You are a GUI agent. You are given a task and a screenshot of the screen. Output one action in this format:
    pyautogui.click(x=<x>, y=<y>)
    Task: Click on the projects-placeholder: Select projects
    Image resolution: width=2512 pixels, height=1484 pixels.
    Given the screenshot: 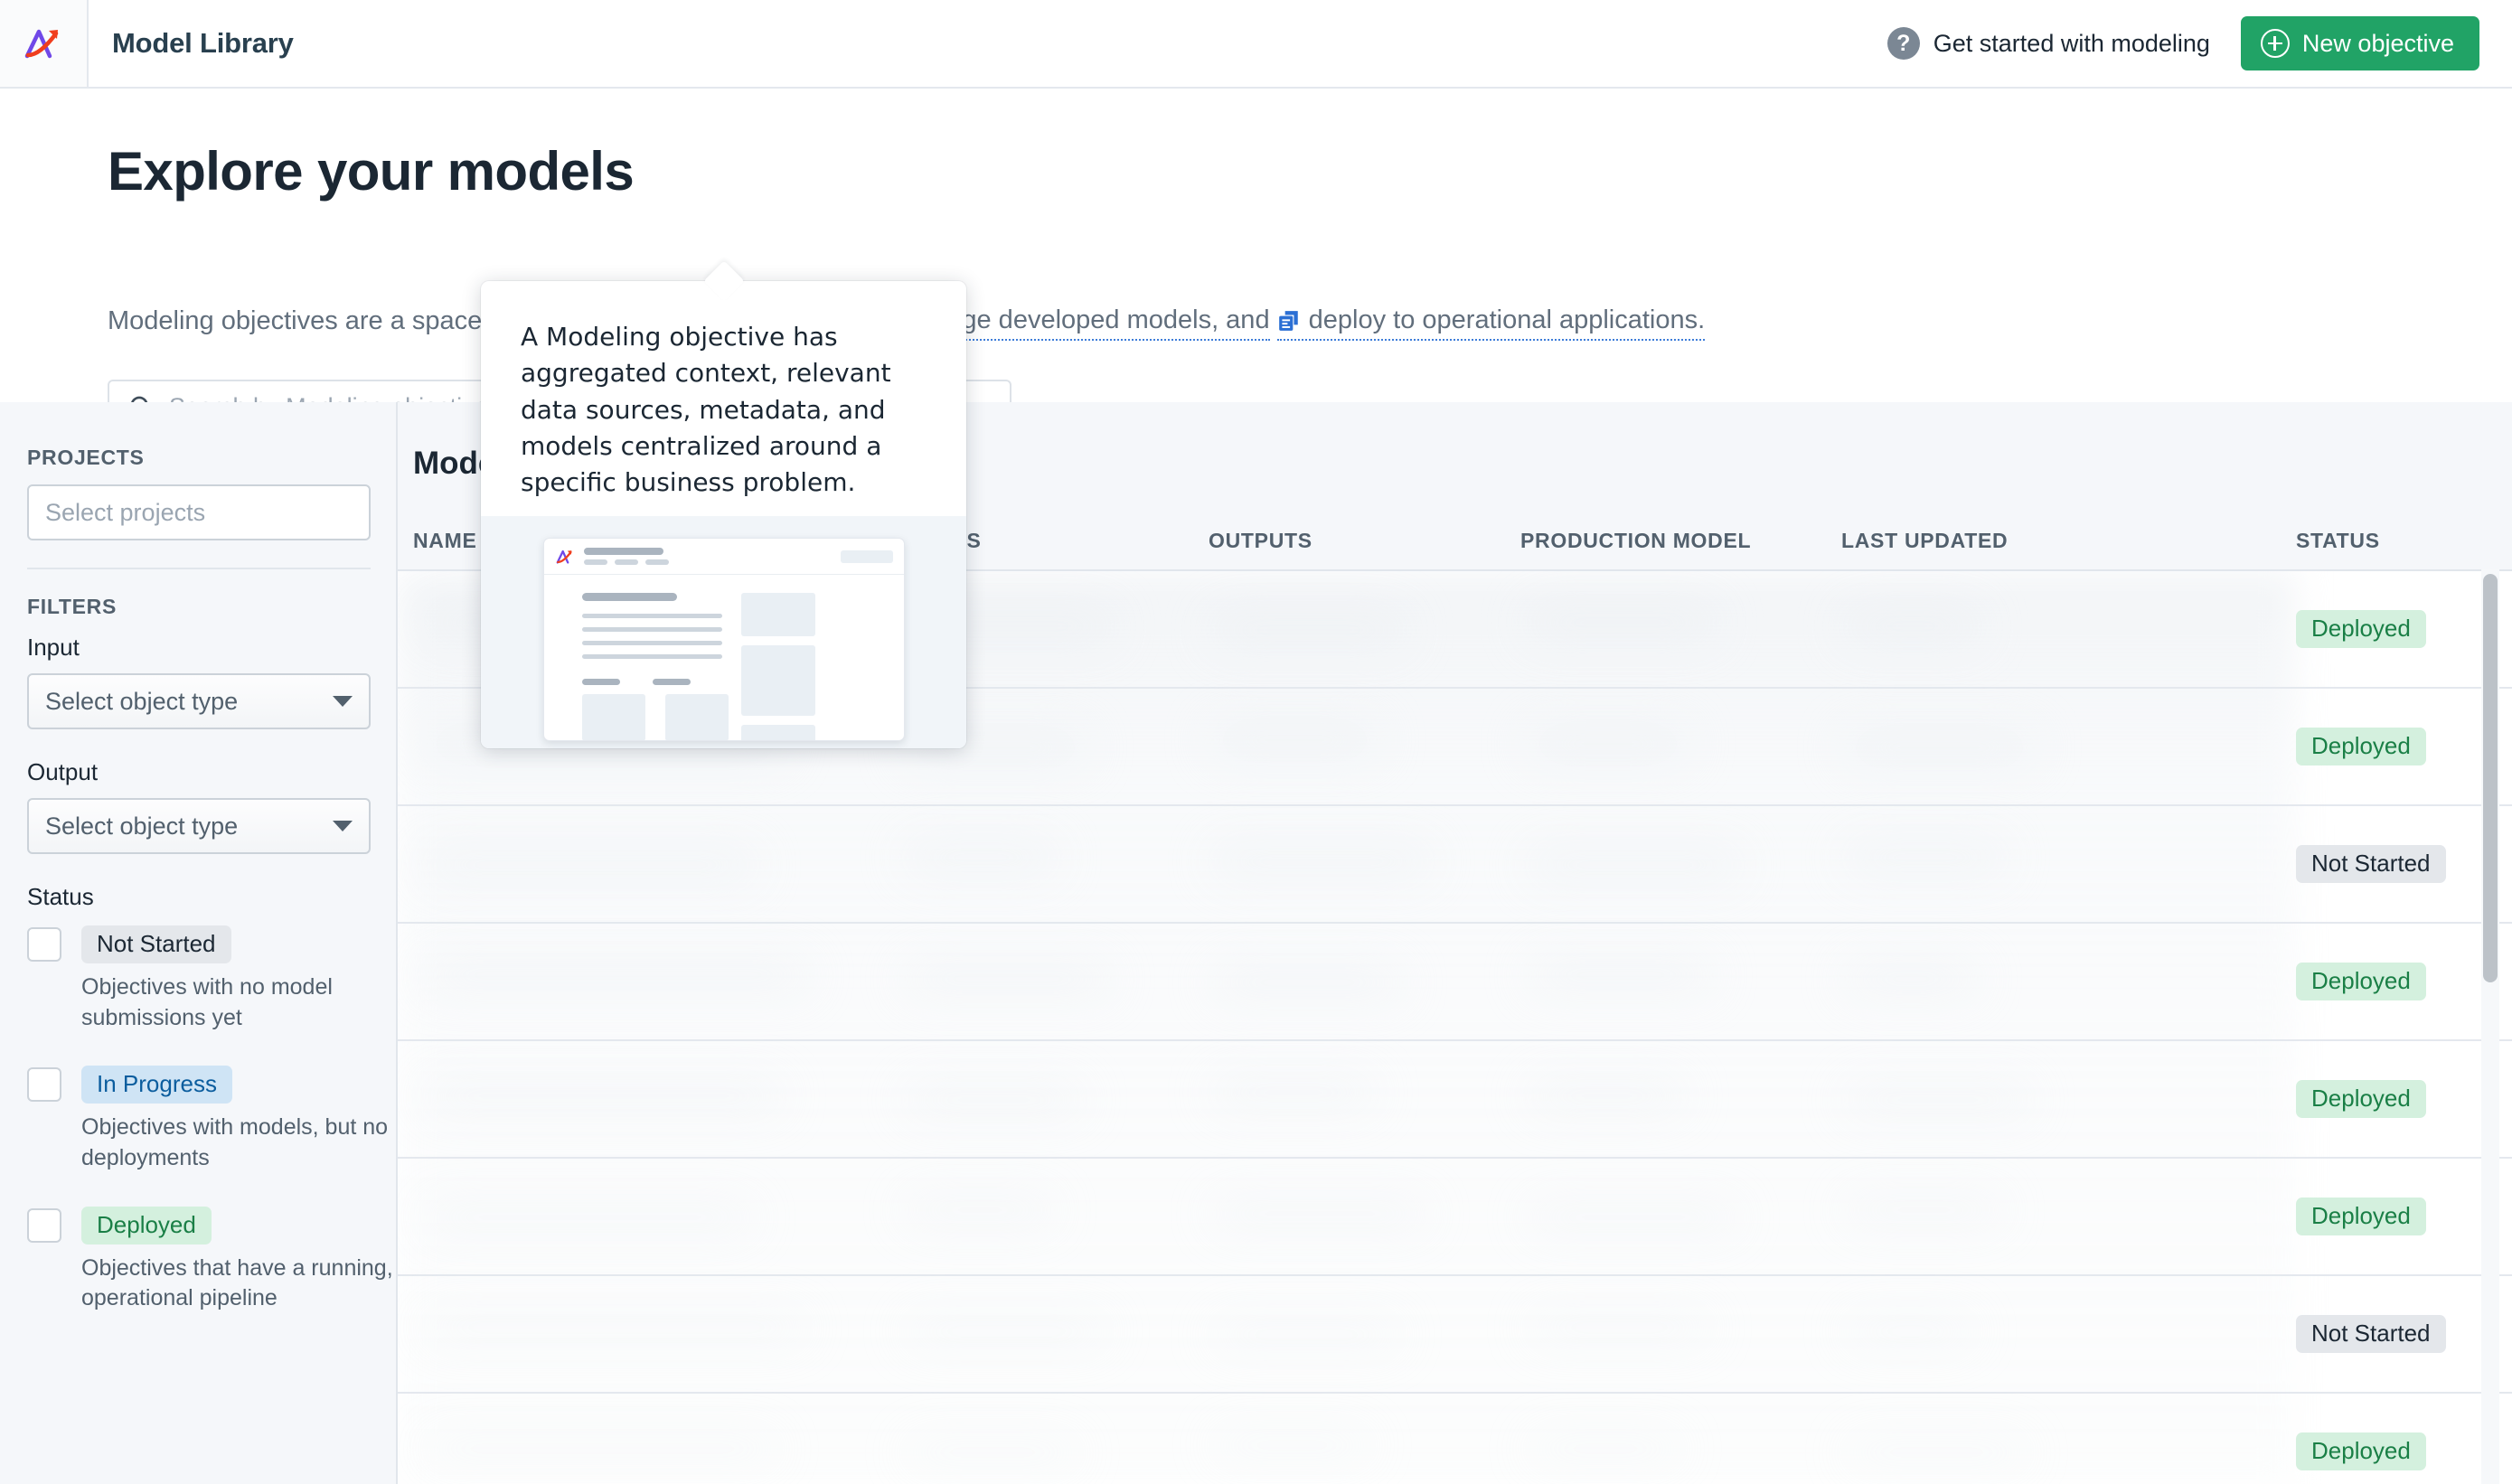 What is the action you would take?
    pyautogui.click(x=126, y=512)
    